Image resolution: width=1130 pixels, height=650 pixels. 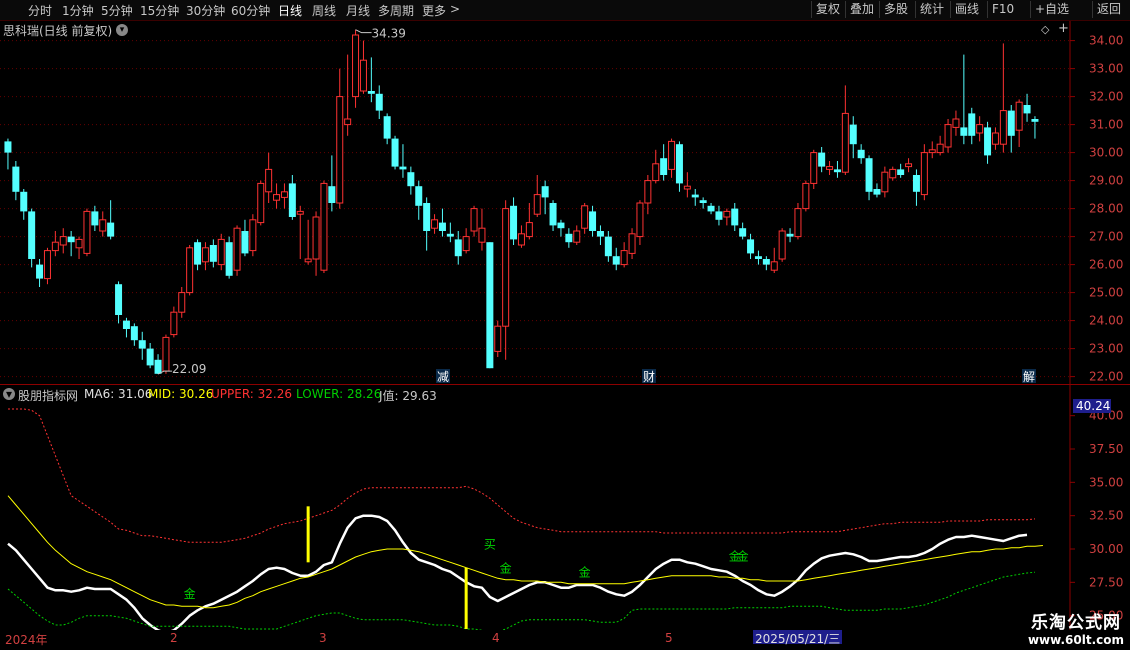 I want to click on toolbar-button-7: 返回, so click(x=1108, y=9).